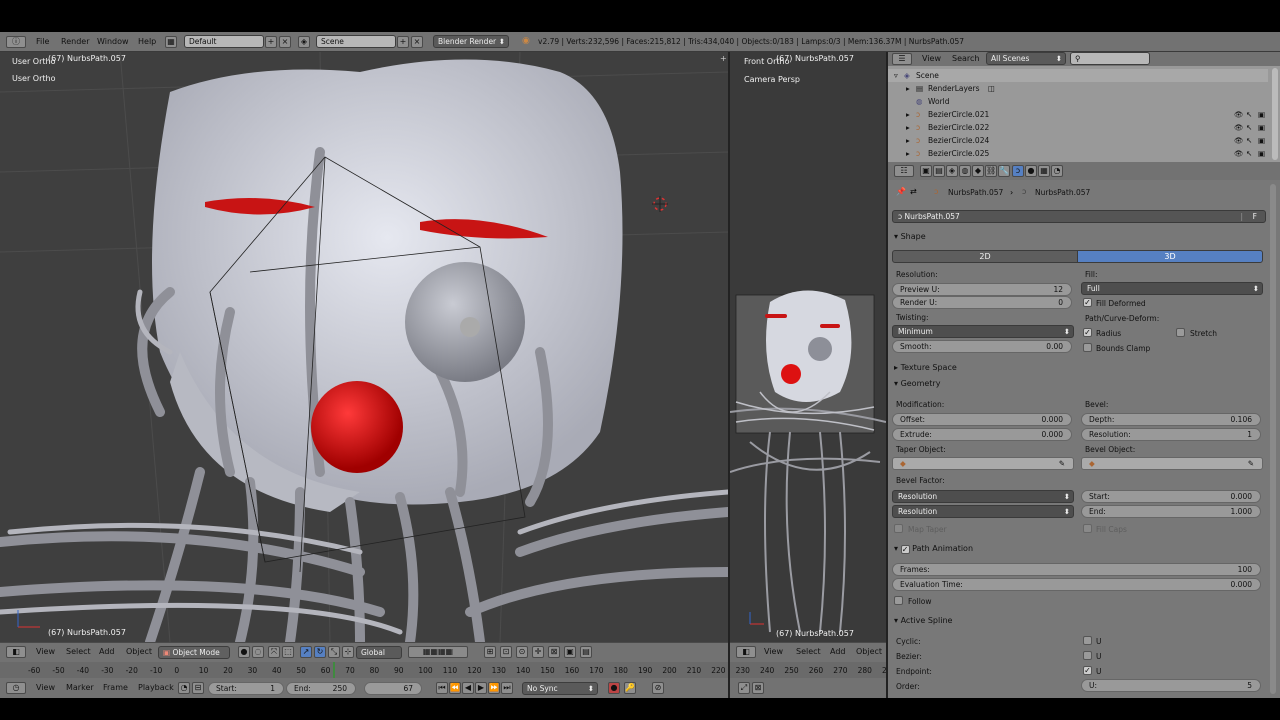  What do you see at coordinates (982, 289) in the screenshot?
I see `preview-u-field: Preview U: 12` at bounding box center [982, 289].